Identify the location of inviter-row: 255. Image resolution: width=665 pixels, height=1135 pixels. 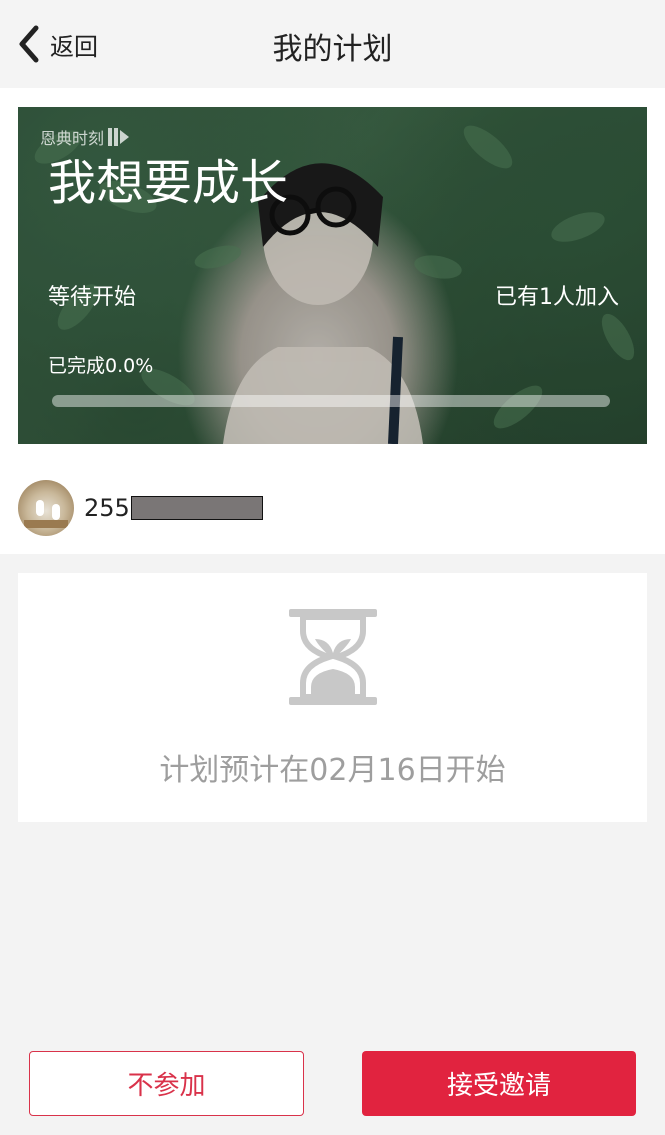
(140, 508).